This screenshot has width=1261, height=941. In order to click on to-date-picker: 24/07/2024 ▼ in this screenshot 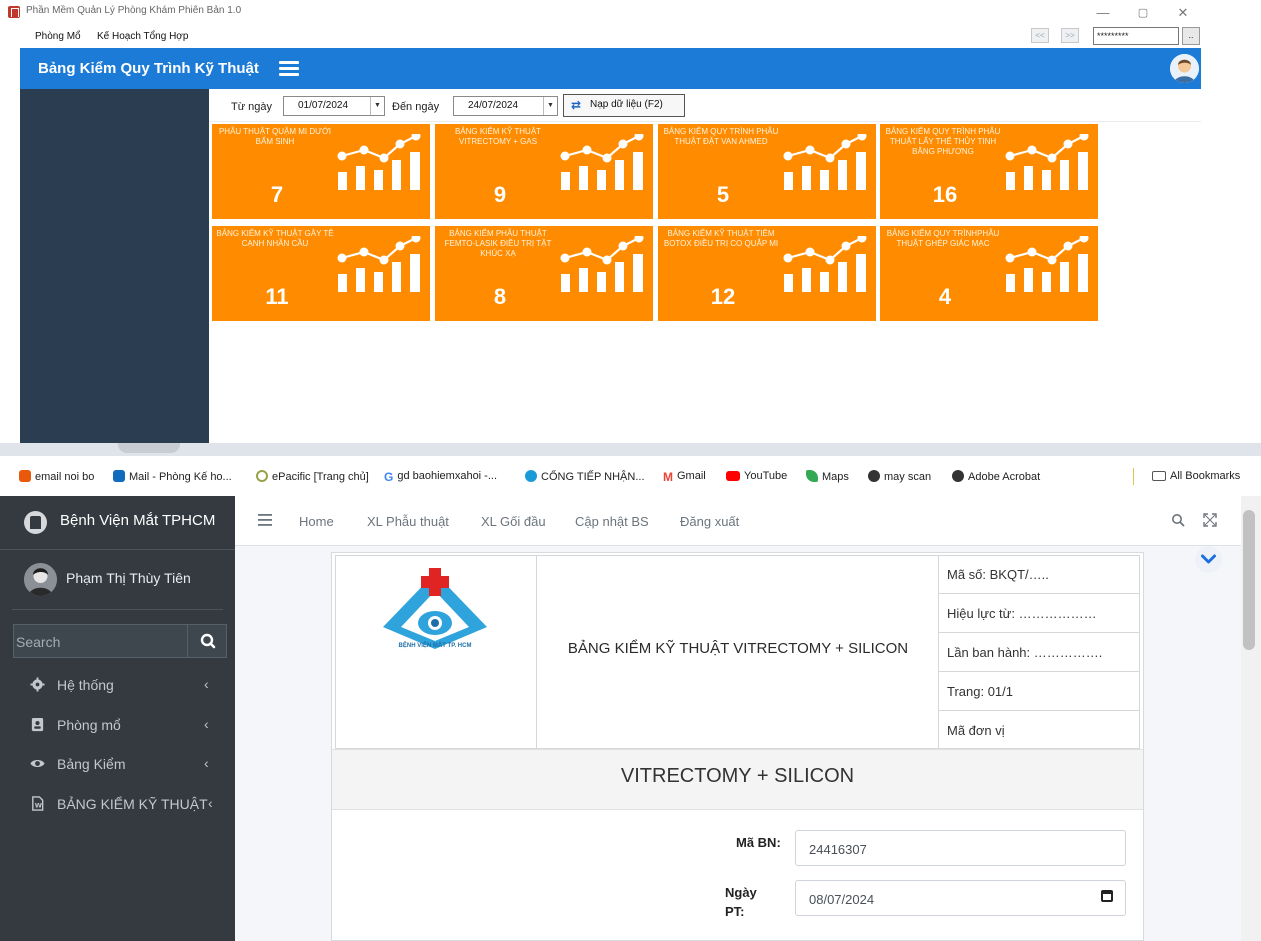, I will do `click(505, 106)`.